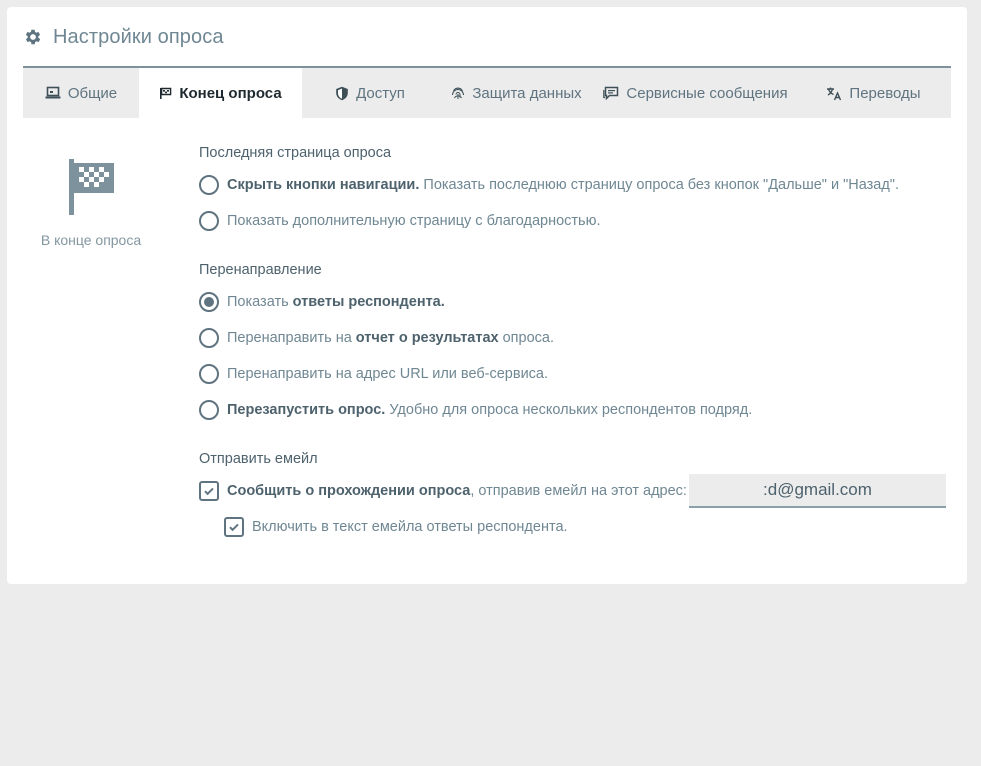  Describe the element at coordinates (166, 93) in the screenshot. I see `flag-icon` at that location.